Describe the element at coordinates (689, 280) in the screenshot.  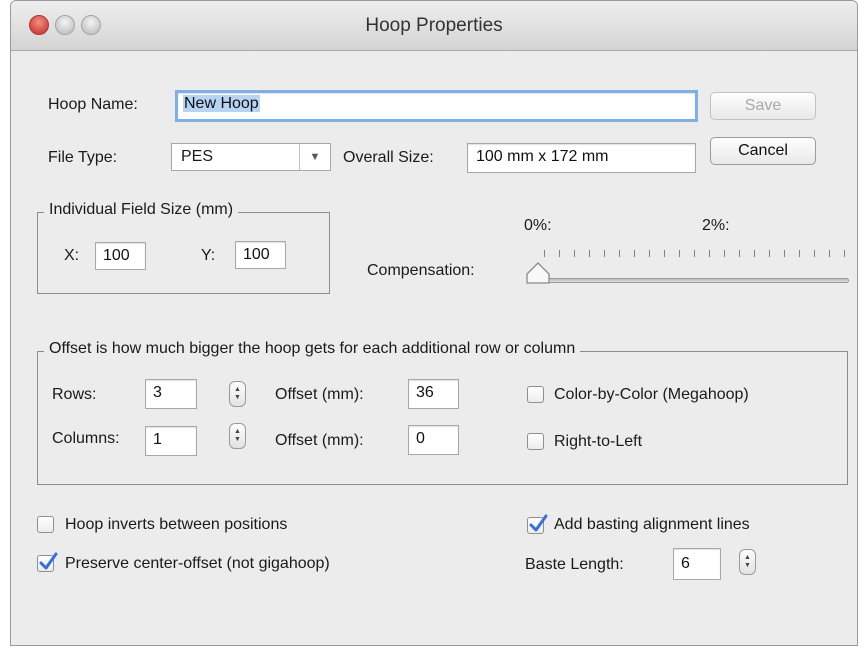
I see `compensation-slider-track` at that location.